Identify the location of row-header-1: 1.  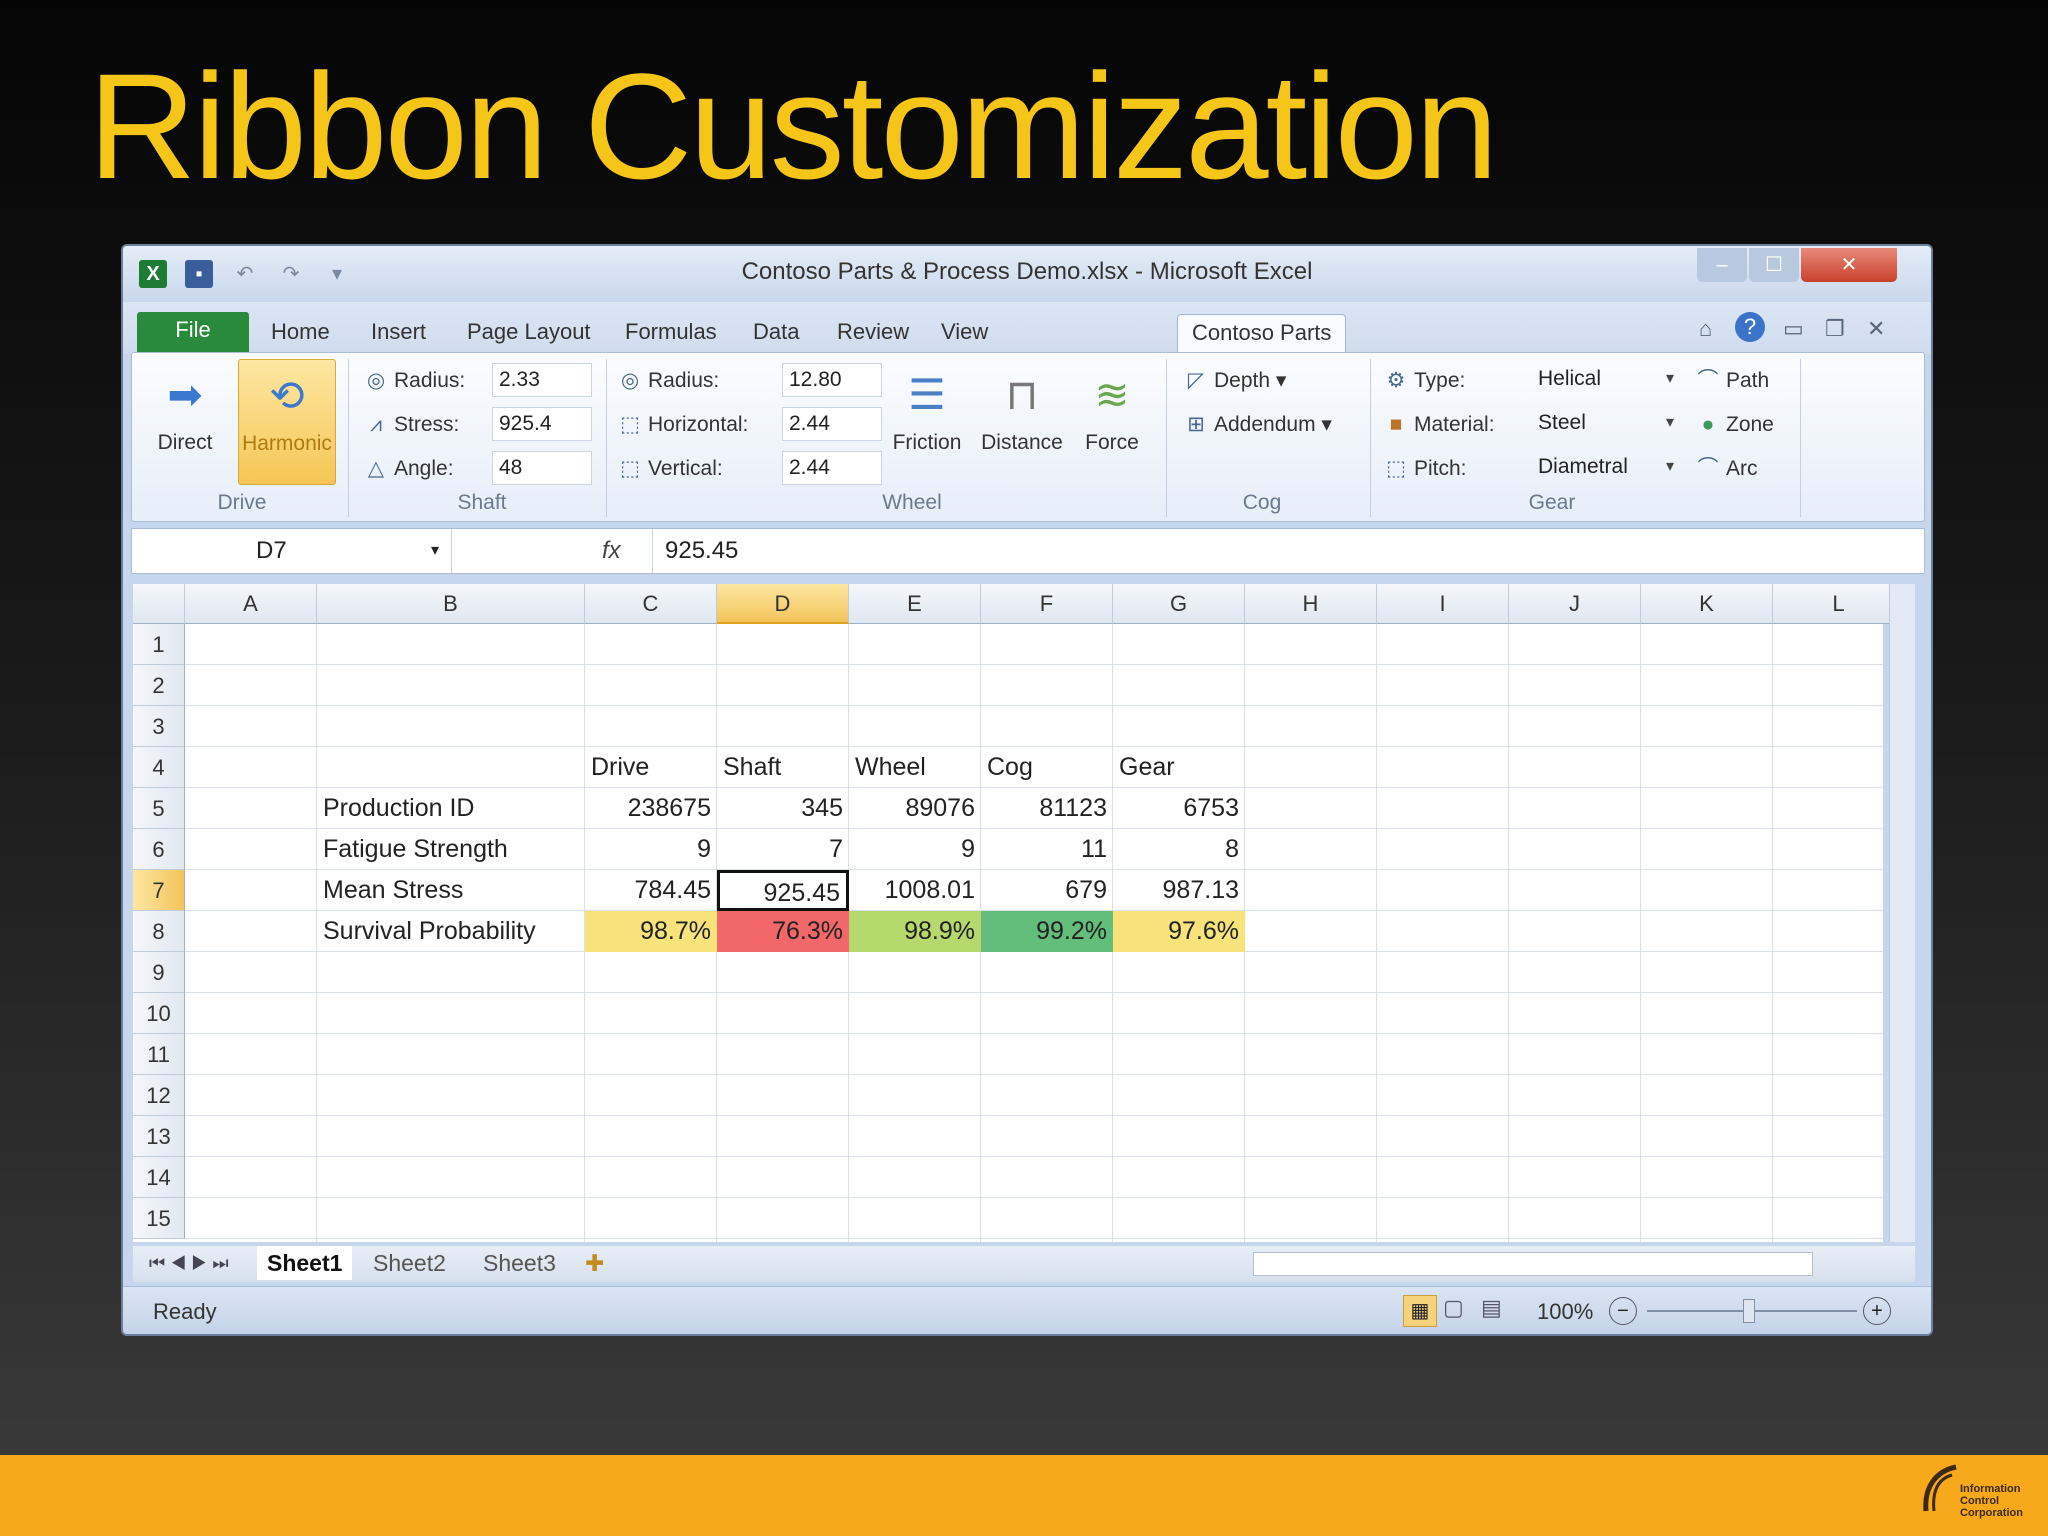
(159, 644).